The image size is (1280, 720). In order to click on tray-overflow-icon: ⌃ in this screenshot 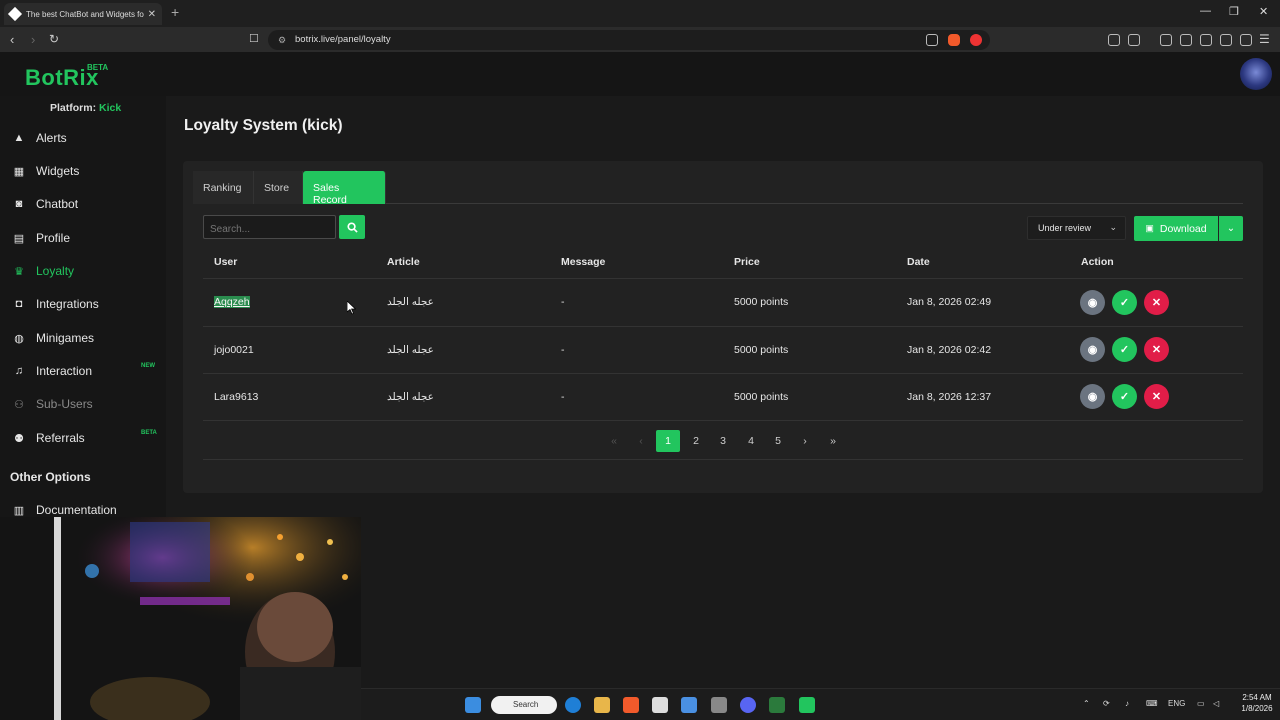, I will do `click(1086, 703)`.